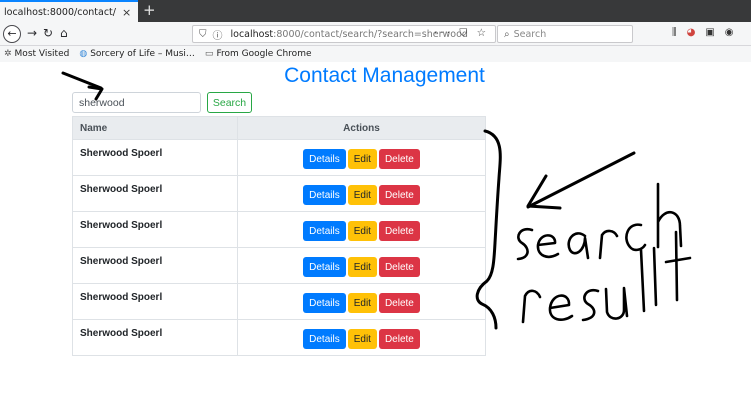 This screenshot has height=405, width=751. I want to click on active-tab: localhost:8000/contact/sea ×, so click(69, 11).